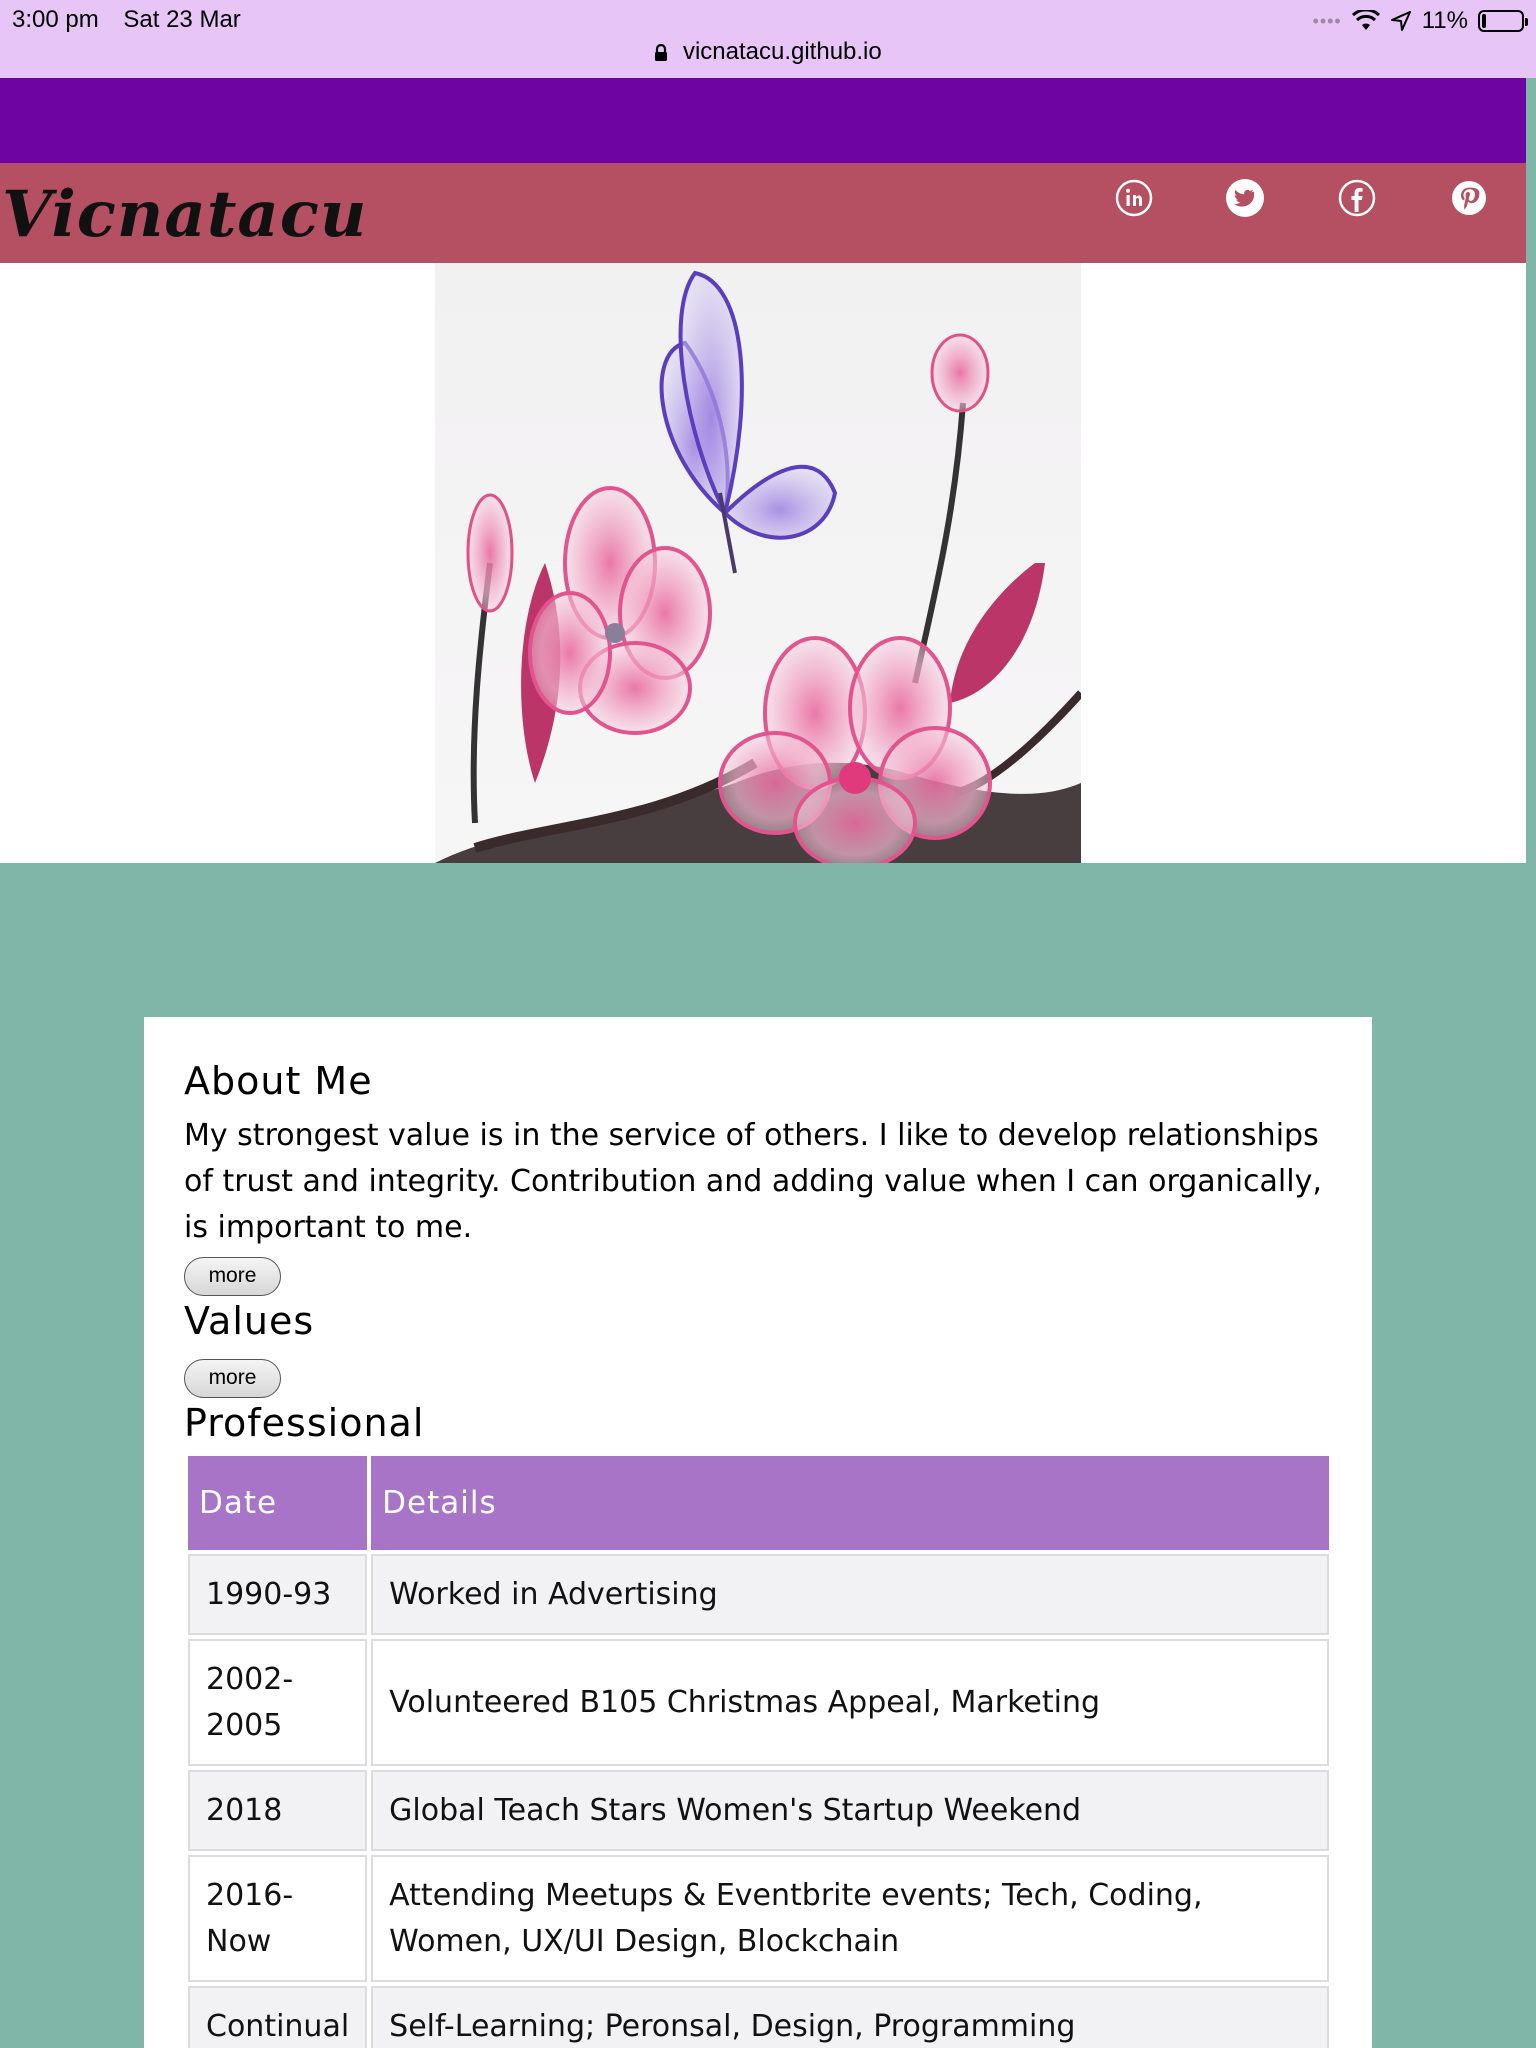 This screenshot has height=2048, width=1536. What do you see at coordinates (182, 19) in the screenshot?
I see `status-date: Sat 23 Mar` at bounding box center [182, 19].